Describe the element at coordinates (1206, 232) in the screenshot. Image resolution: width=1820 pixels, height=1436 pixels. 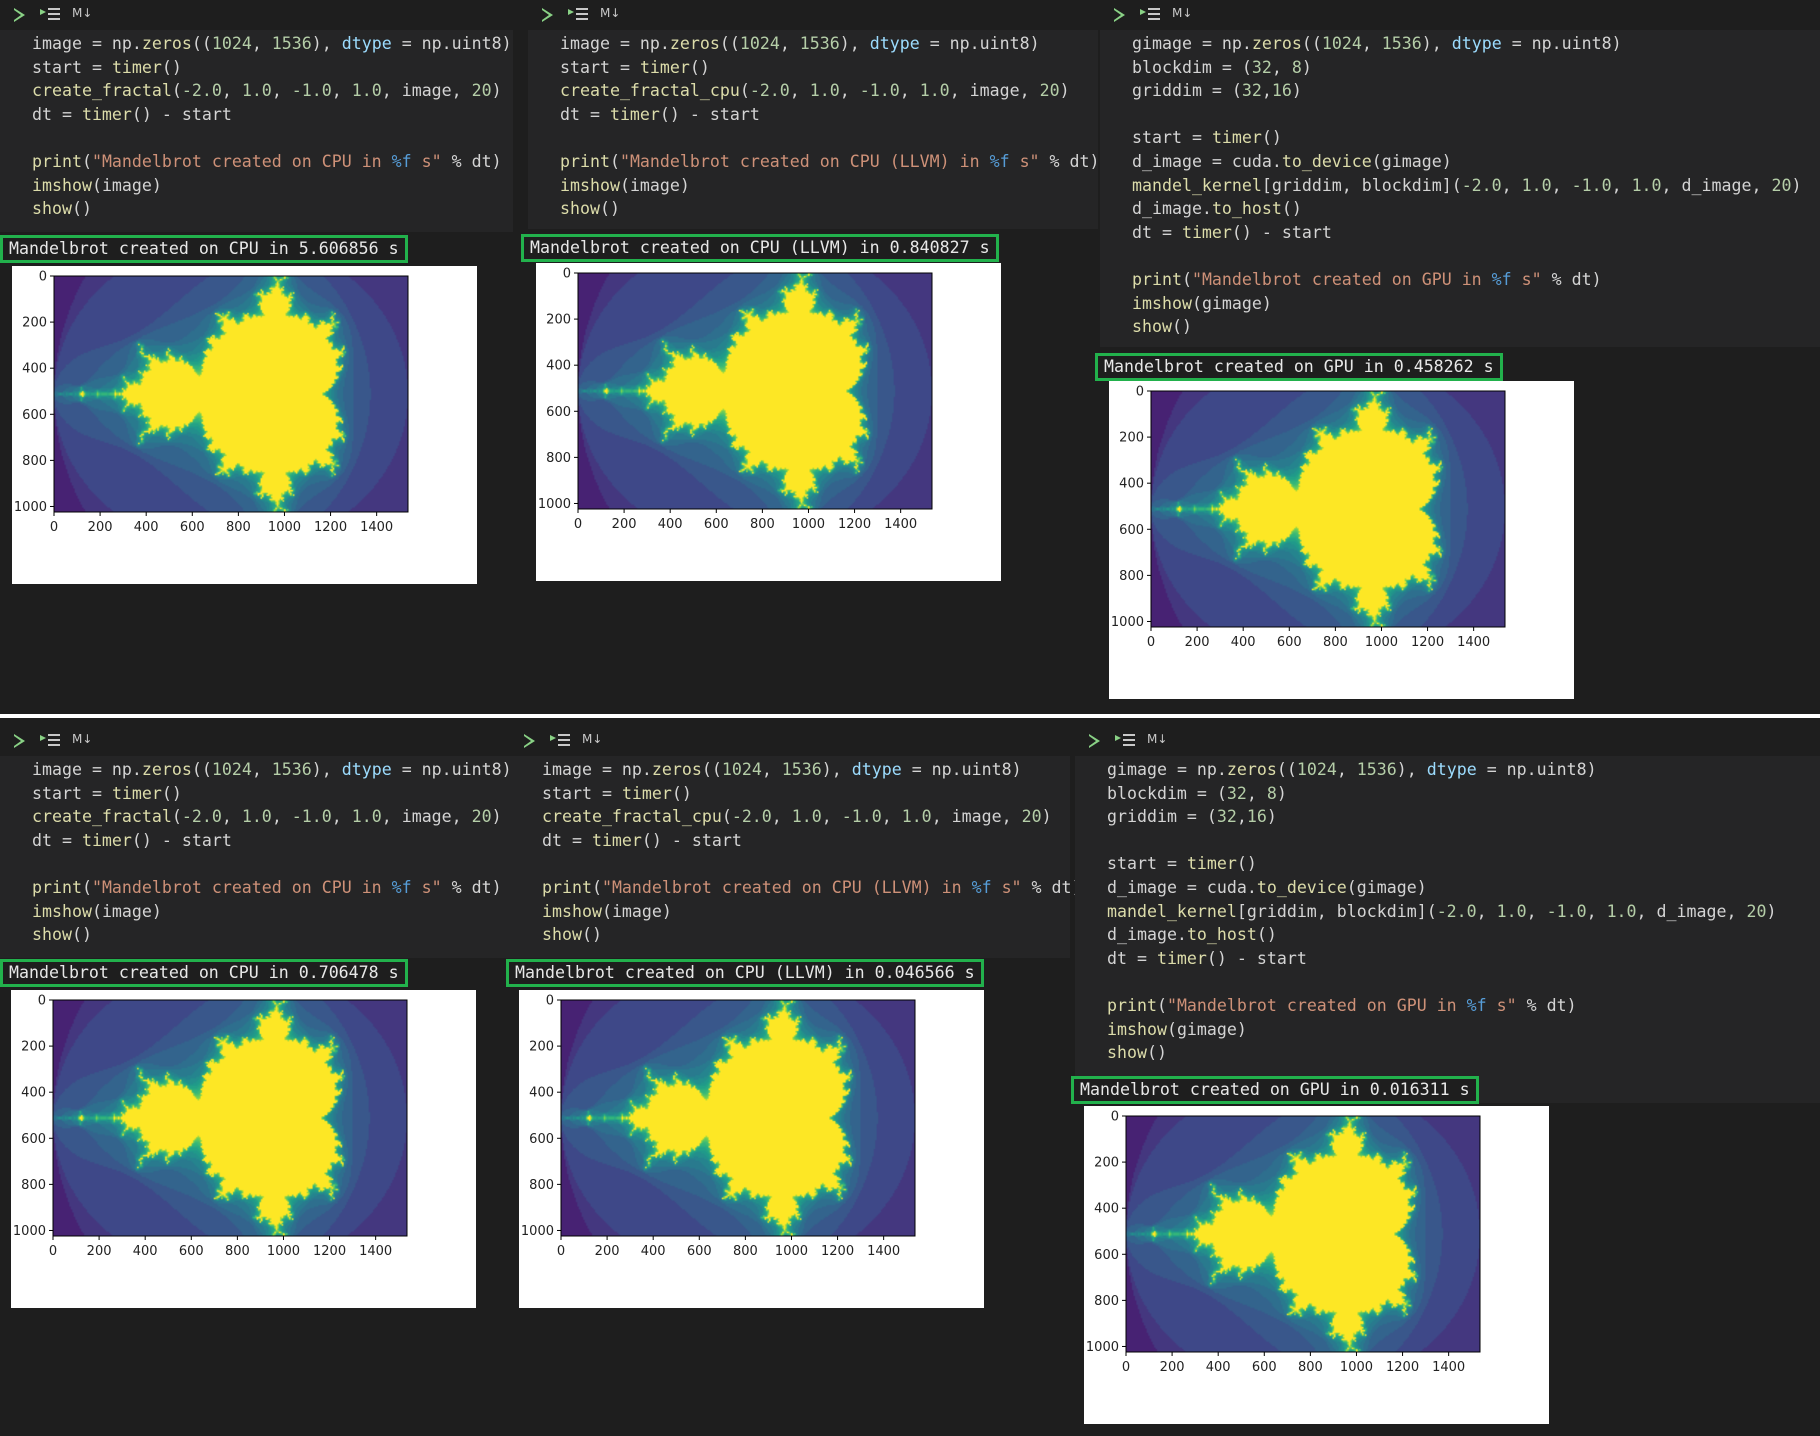
I see `code-token: timer` at that location.